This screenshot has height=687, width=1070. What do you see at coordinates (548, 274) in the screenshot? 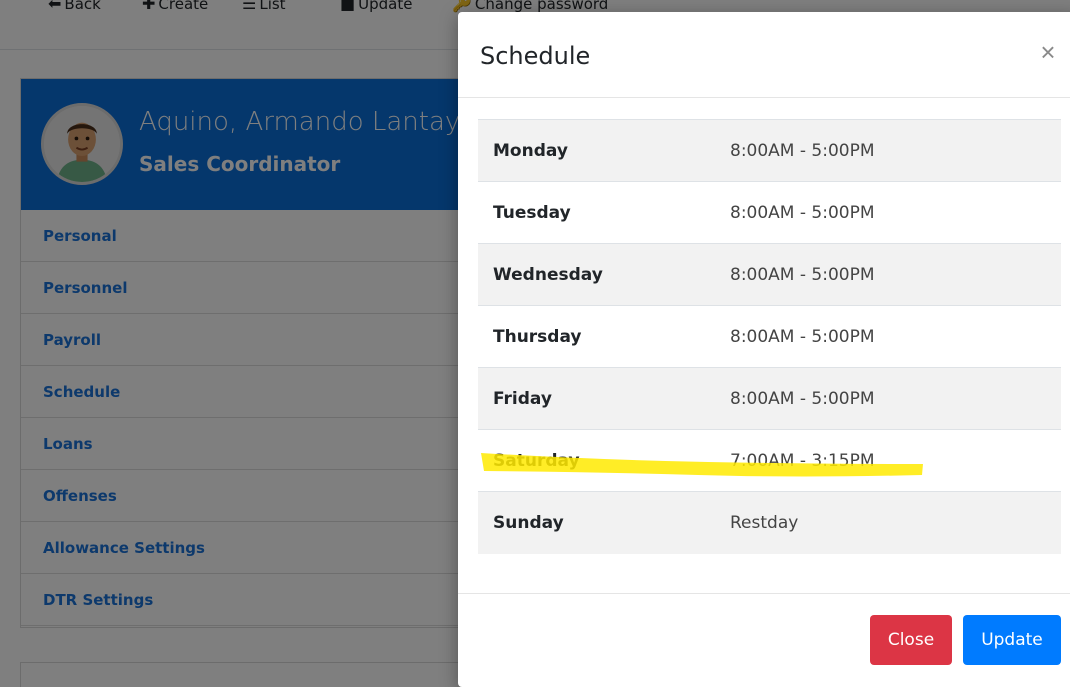
I see `day-cell: Wednesday` at bounding box center [548, 274].